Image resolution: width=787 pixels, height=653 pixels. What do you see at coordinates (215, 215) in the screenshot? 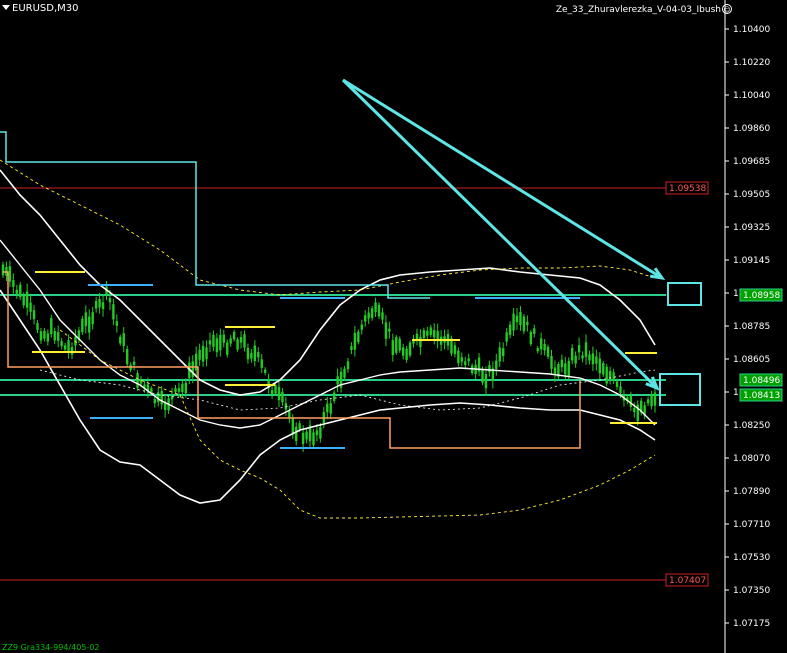
I see `cyan-step-line` at bounding box center [215, 215].